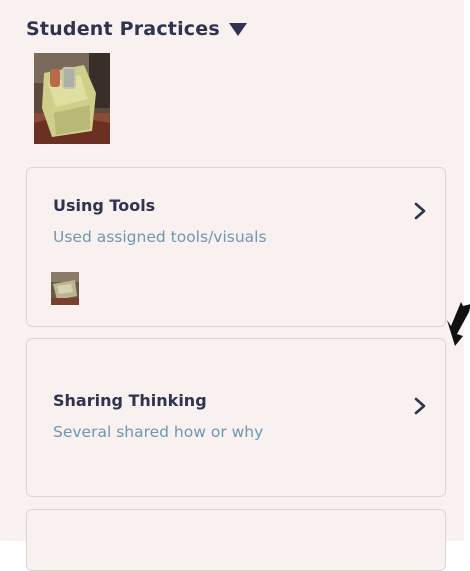 The image size is (470, 571). Describe the element at coordinates (458, 324) in the screenshot. I see `pointer-arrow-icon` at that location.